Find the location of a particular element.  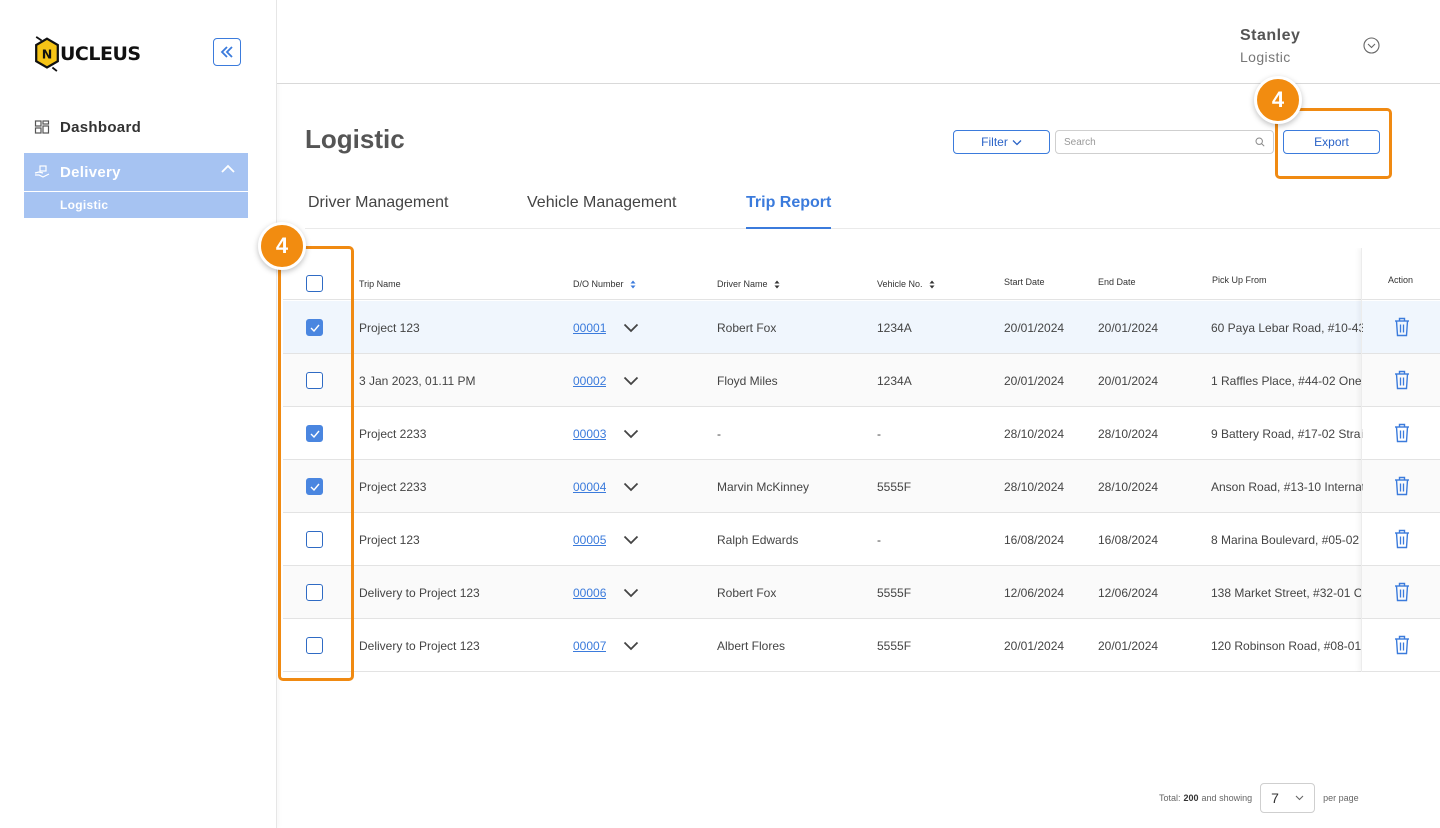

showing-text: and showing is located at coordinates (1227, 798).